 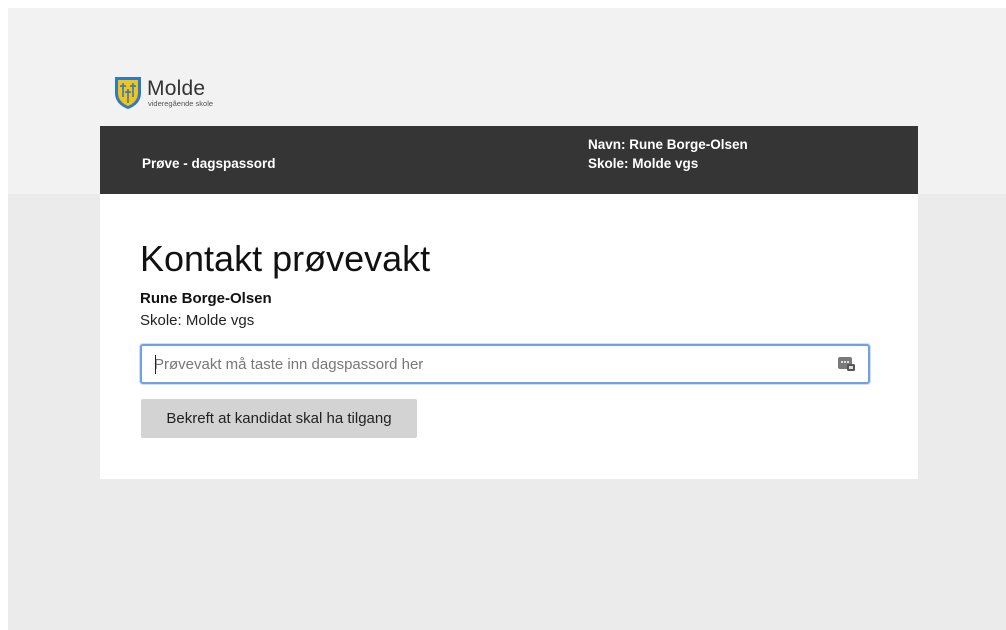 What do you see at coordinates (197, 320) in the screenshot?
I see `candidate-school: Skole: Molde vgs` at bounding box center [197, 320].